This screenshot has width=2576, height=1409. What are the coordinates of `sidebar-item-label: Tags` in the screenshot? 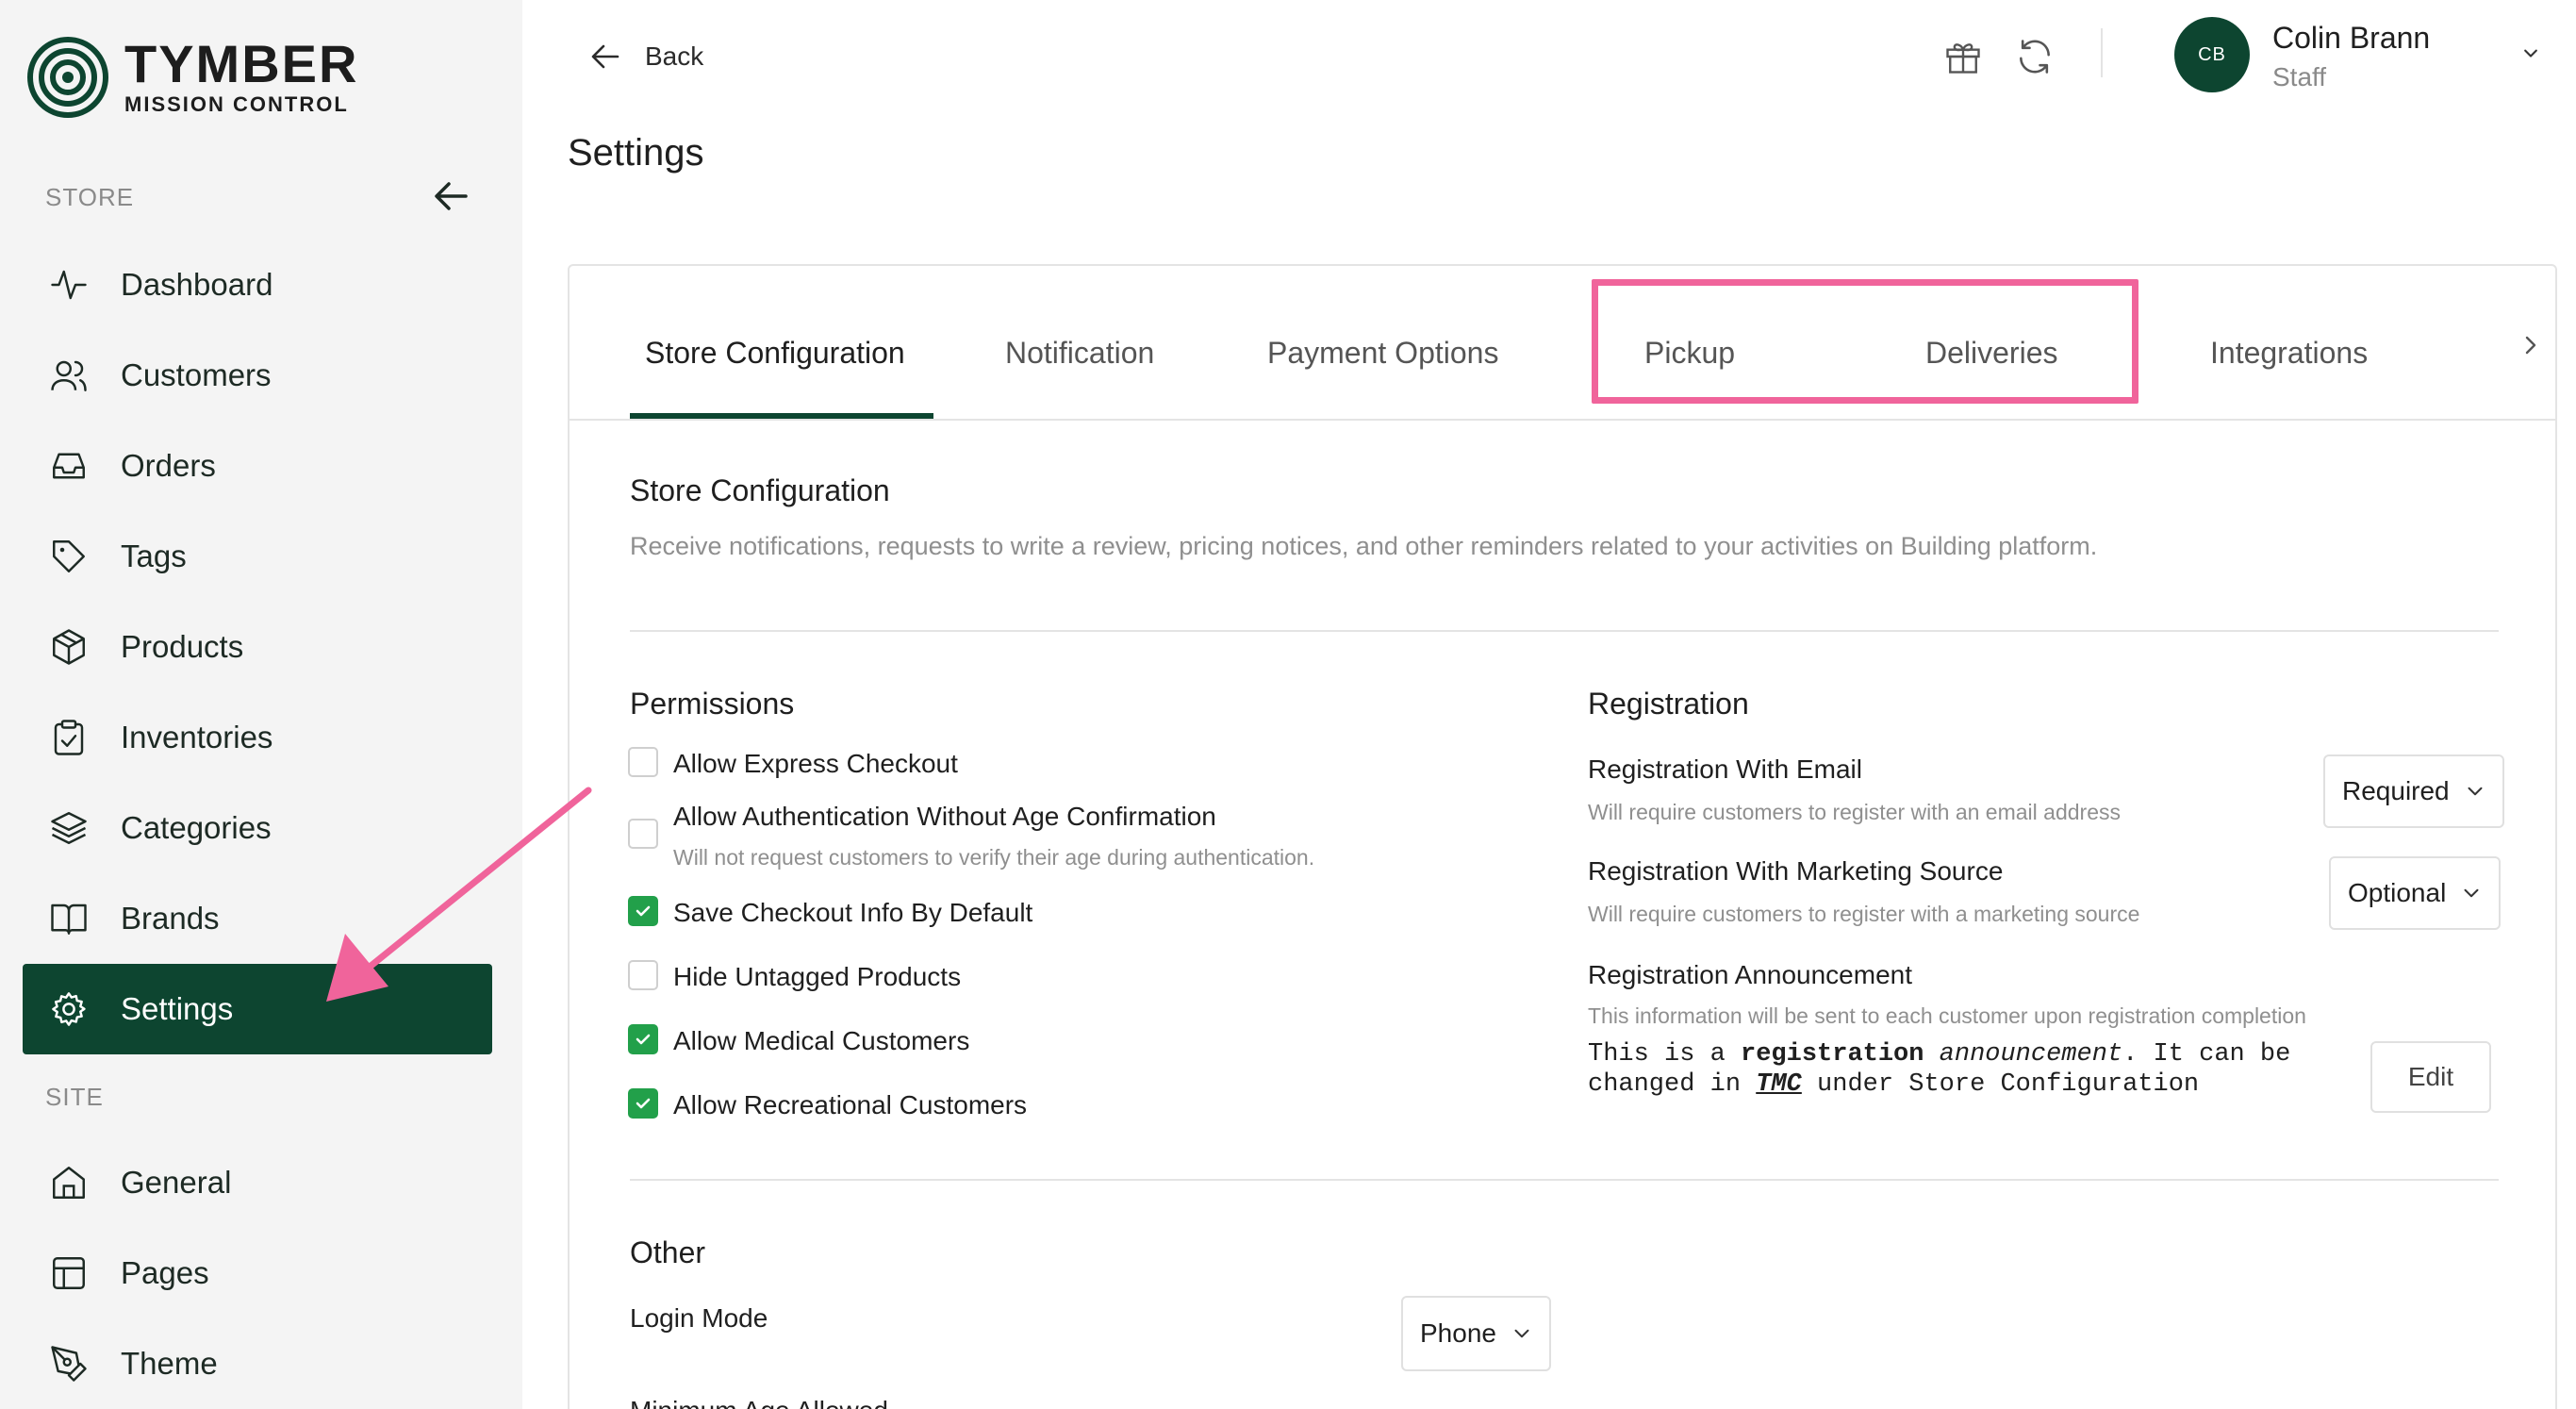 It's located at (154, 556).